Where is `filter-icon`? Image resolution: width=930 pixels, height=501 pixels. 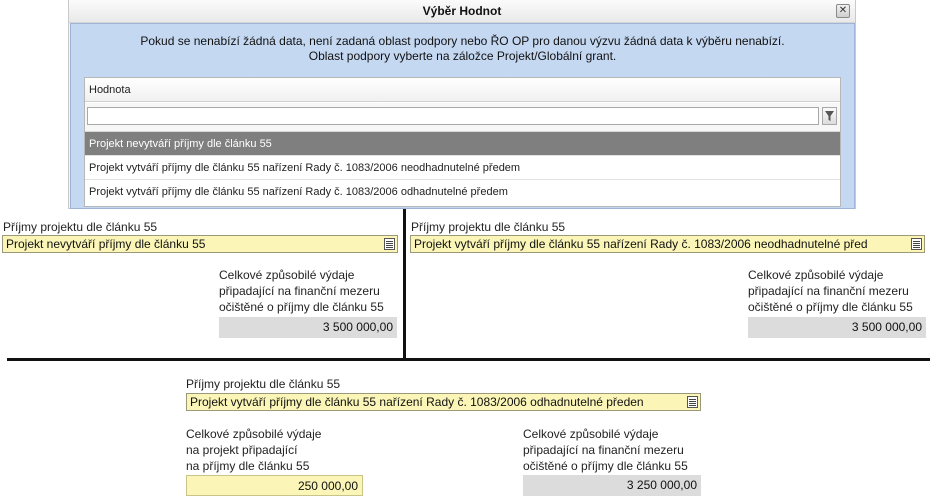 filter-icon is located at coordinates (829, 116).